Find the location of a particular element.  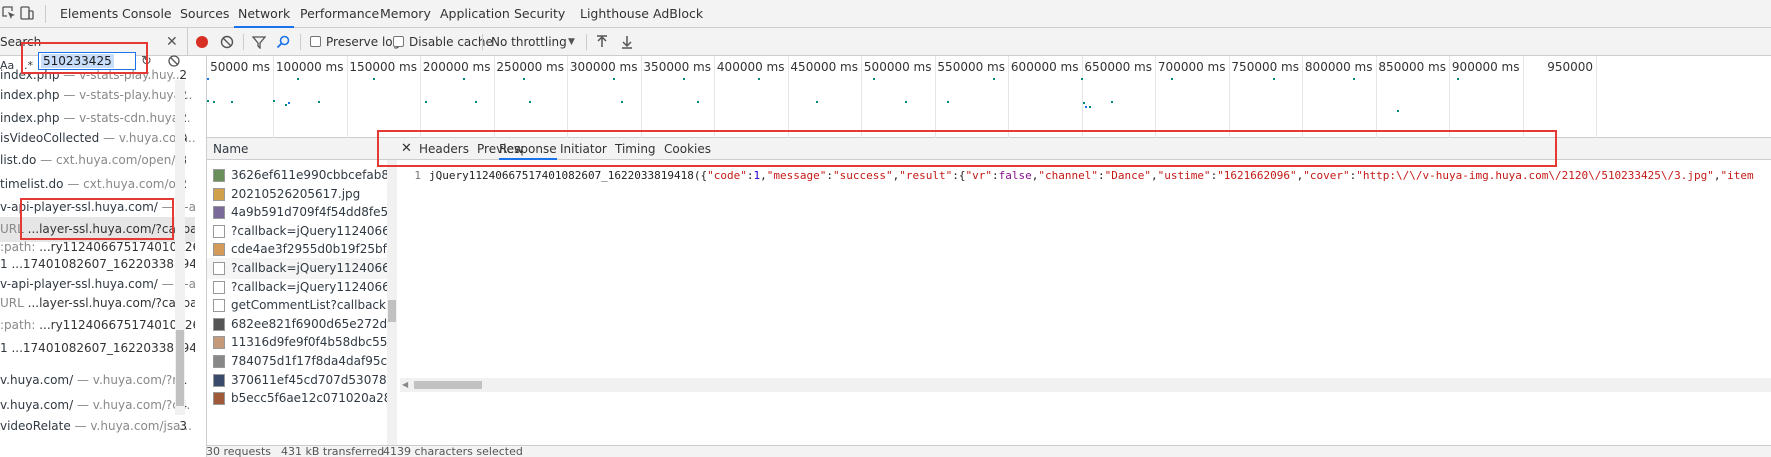

json-key: "cover" is located at coordinates (1326, 175).